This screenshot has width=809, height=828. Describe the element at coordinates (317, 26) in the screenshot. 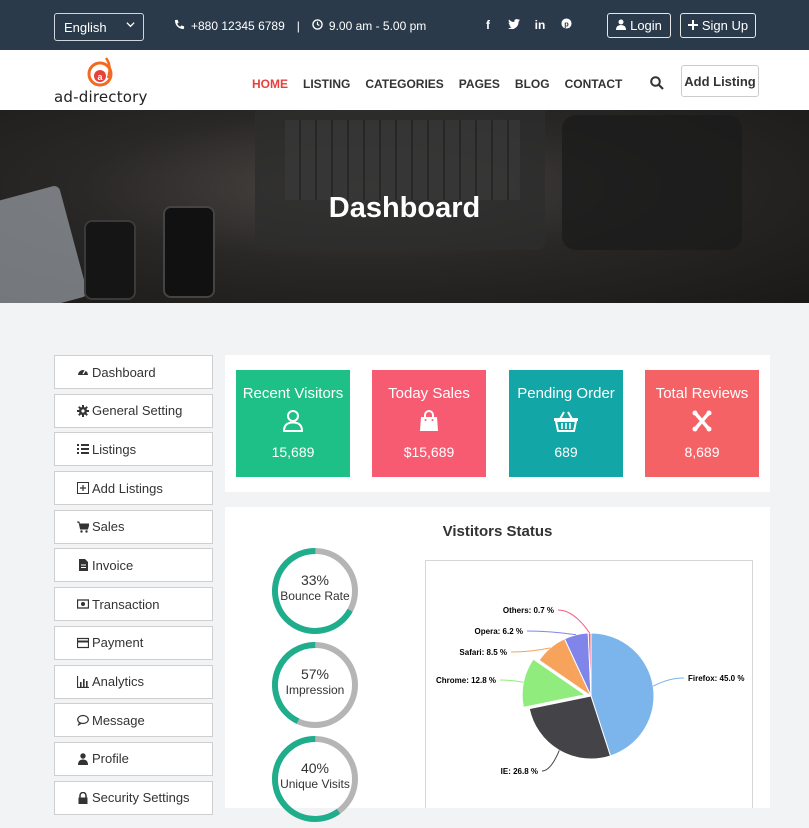

I see `clock-icon` at that location.